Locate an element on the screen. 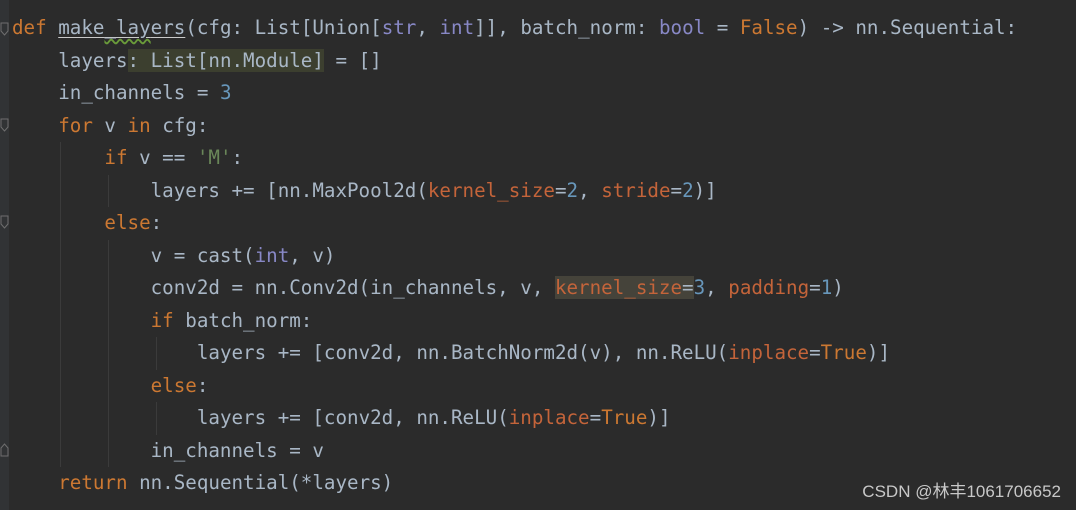 This screenshot has height=510, width=1076. code-text: , v) is located at coordinates (312, 255).